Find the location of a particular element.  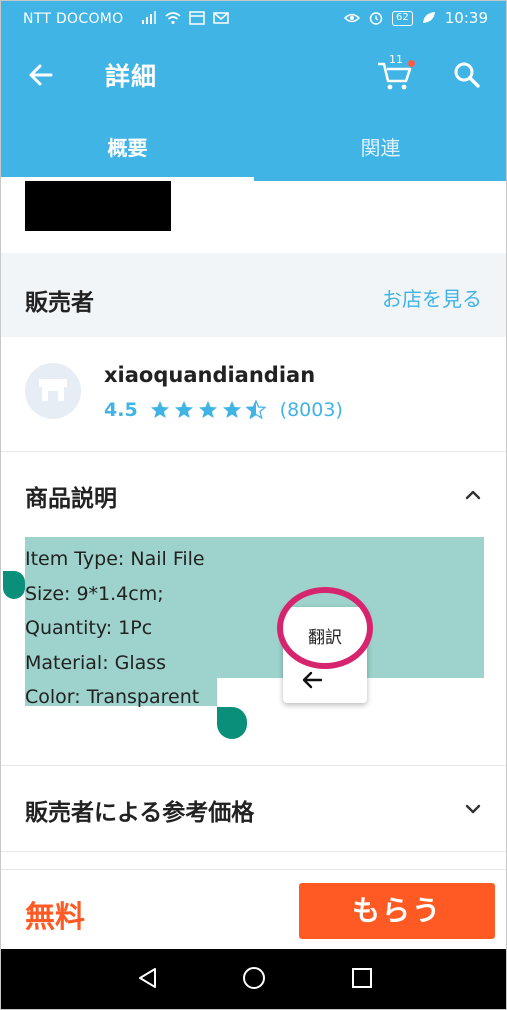

seller-section-title: 販売者 is located at coordinates (59, 303).